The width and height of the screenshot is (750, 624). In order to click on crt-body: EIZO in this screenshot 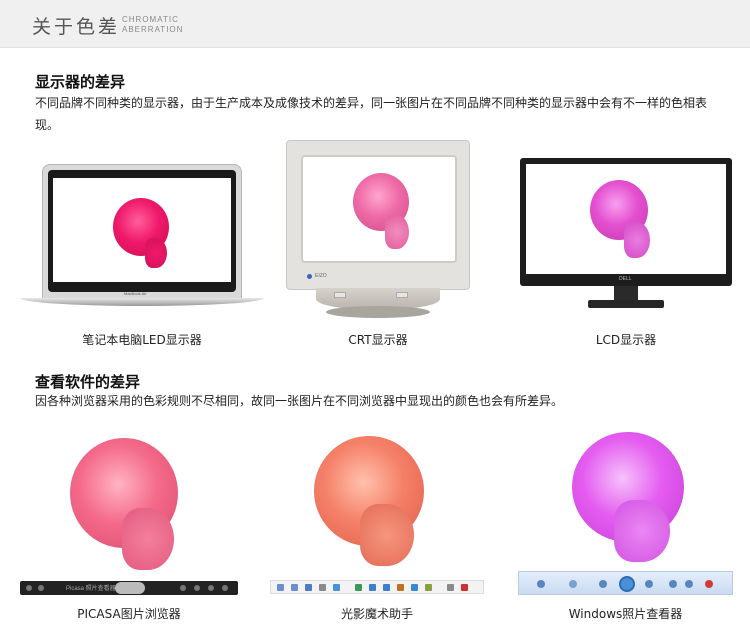, I will do `click(378, 215)`.